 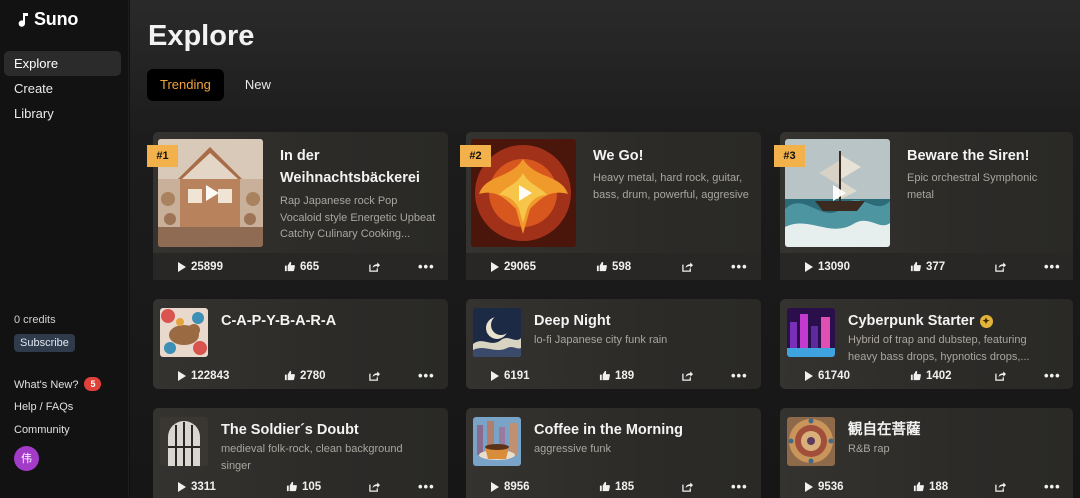 I want to click on play-count: 6191, so click(x=510, y=376).